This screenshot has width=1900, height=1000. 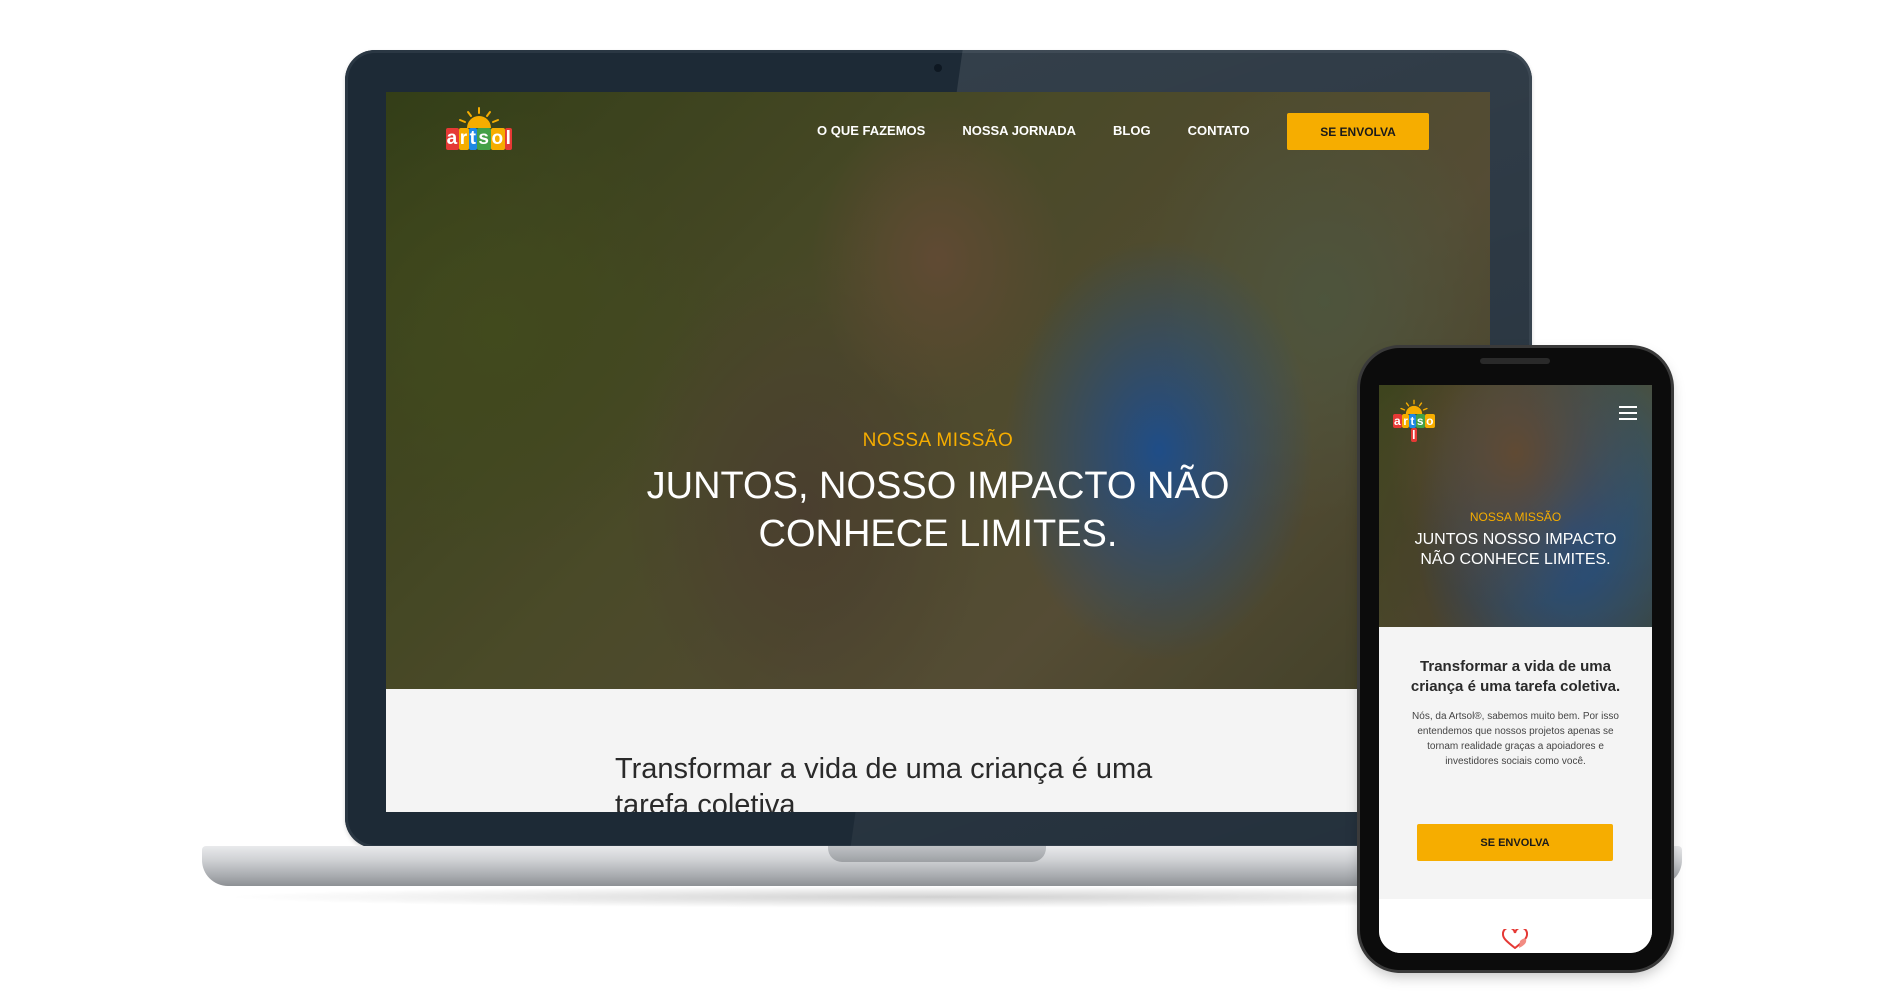 What do you see at coordinates (884, 769) in the screenshot?
I see `intro-title-line-1: Transformar a vida de uma criança é uma` at bounding box center [884, 769].